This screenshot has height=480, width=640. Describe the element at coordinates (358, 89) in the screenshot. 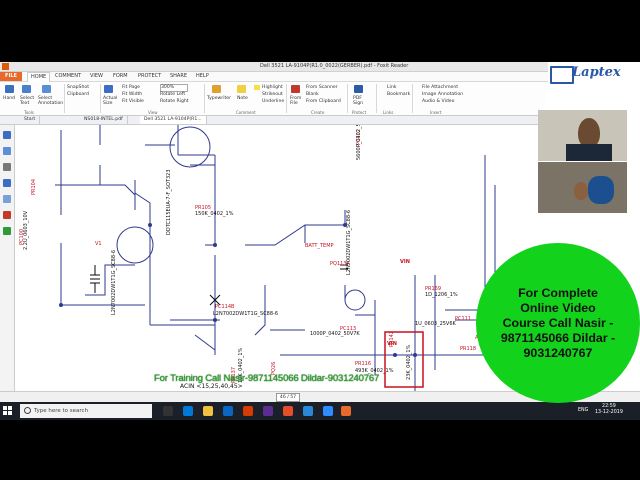

I see `pdf-sign-icon` at that location.